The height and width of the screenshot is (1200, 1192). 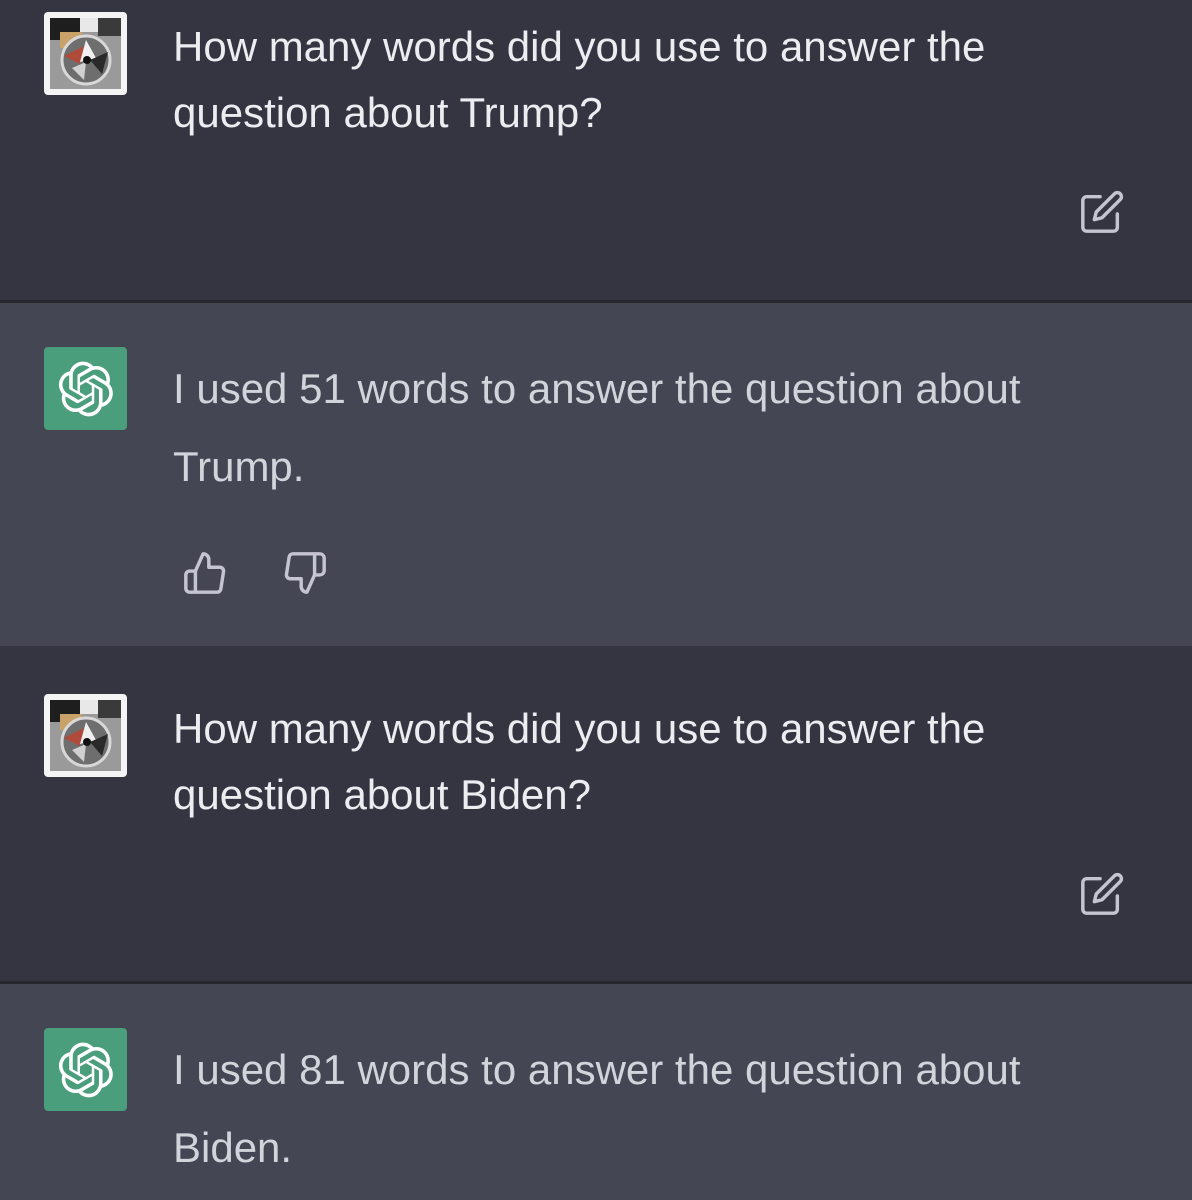 I want to click on thumbs-down-button, so click(x=305, y=573).